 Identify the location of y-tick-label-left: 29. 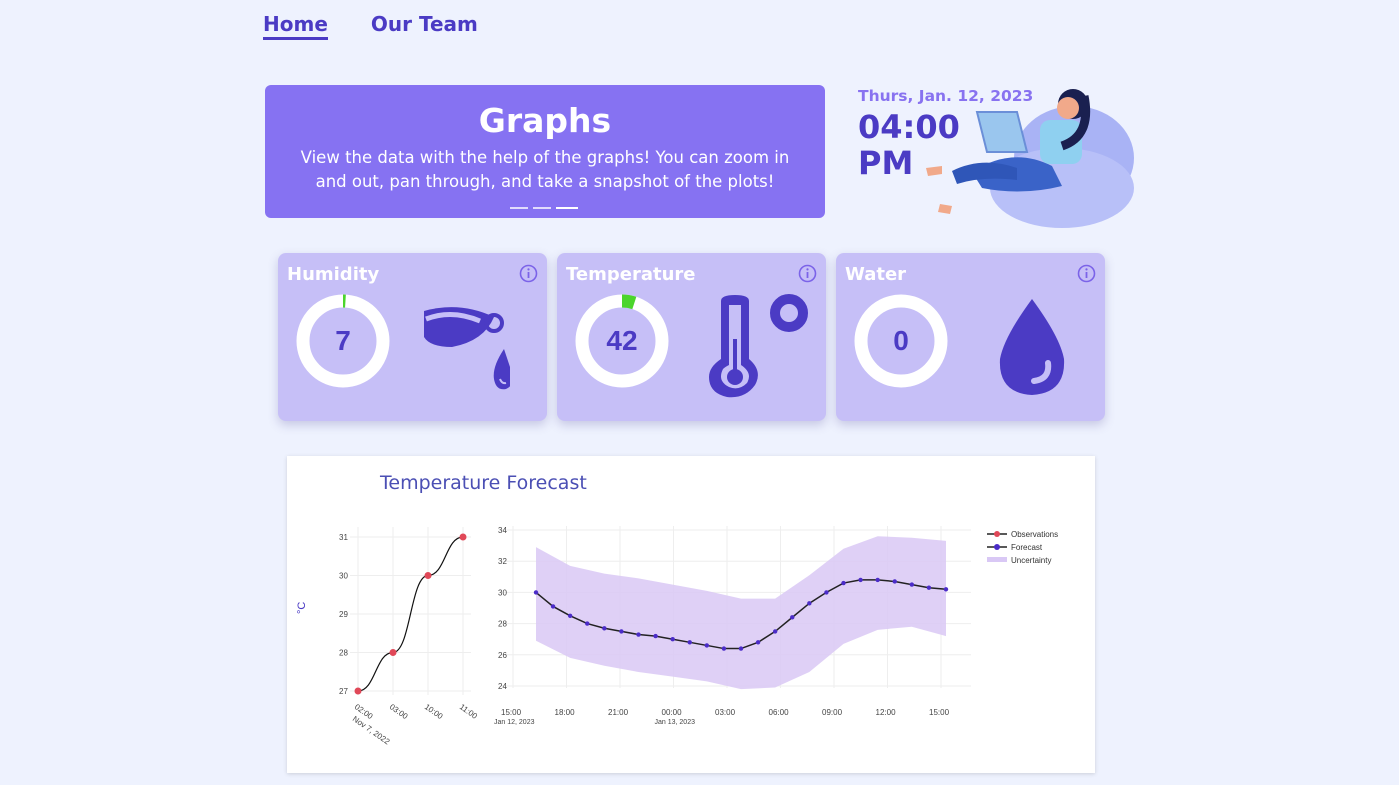
(343, 614).